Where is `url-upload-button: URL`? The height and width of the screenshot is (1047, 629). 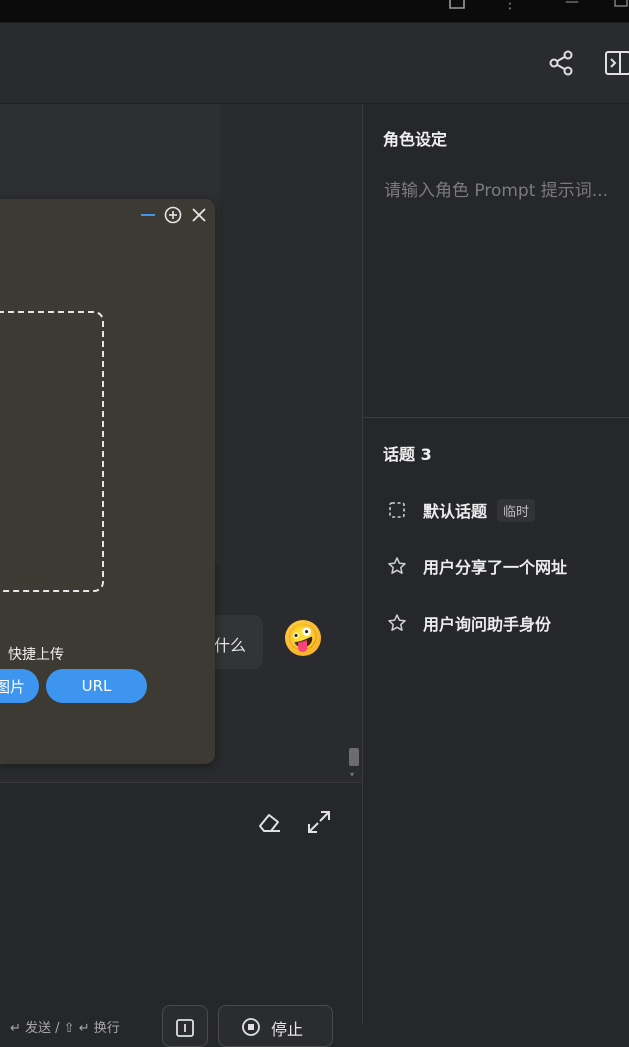
url-upload-button: URL is located at coordinates (96, 686).